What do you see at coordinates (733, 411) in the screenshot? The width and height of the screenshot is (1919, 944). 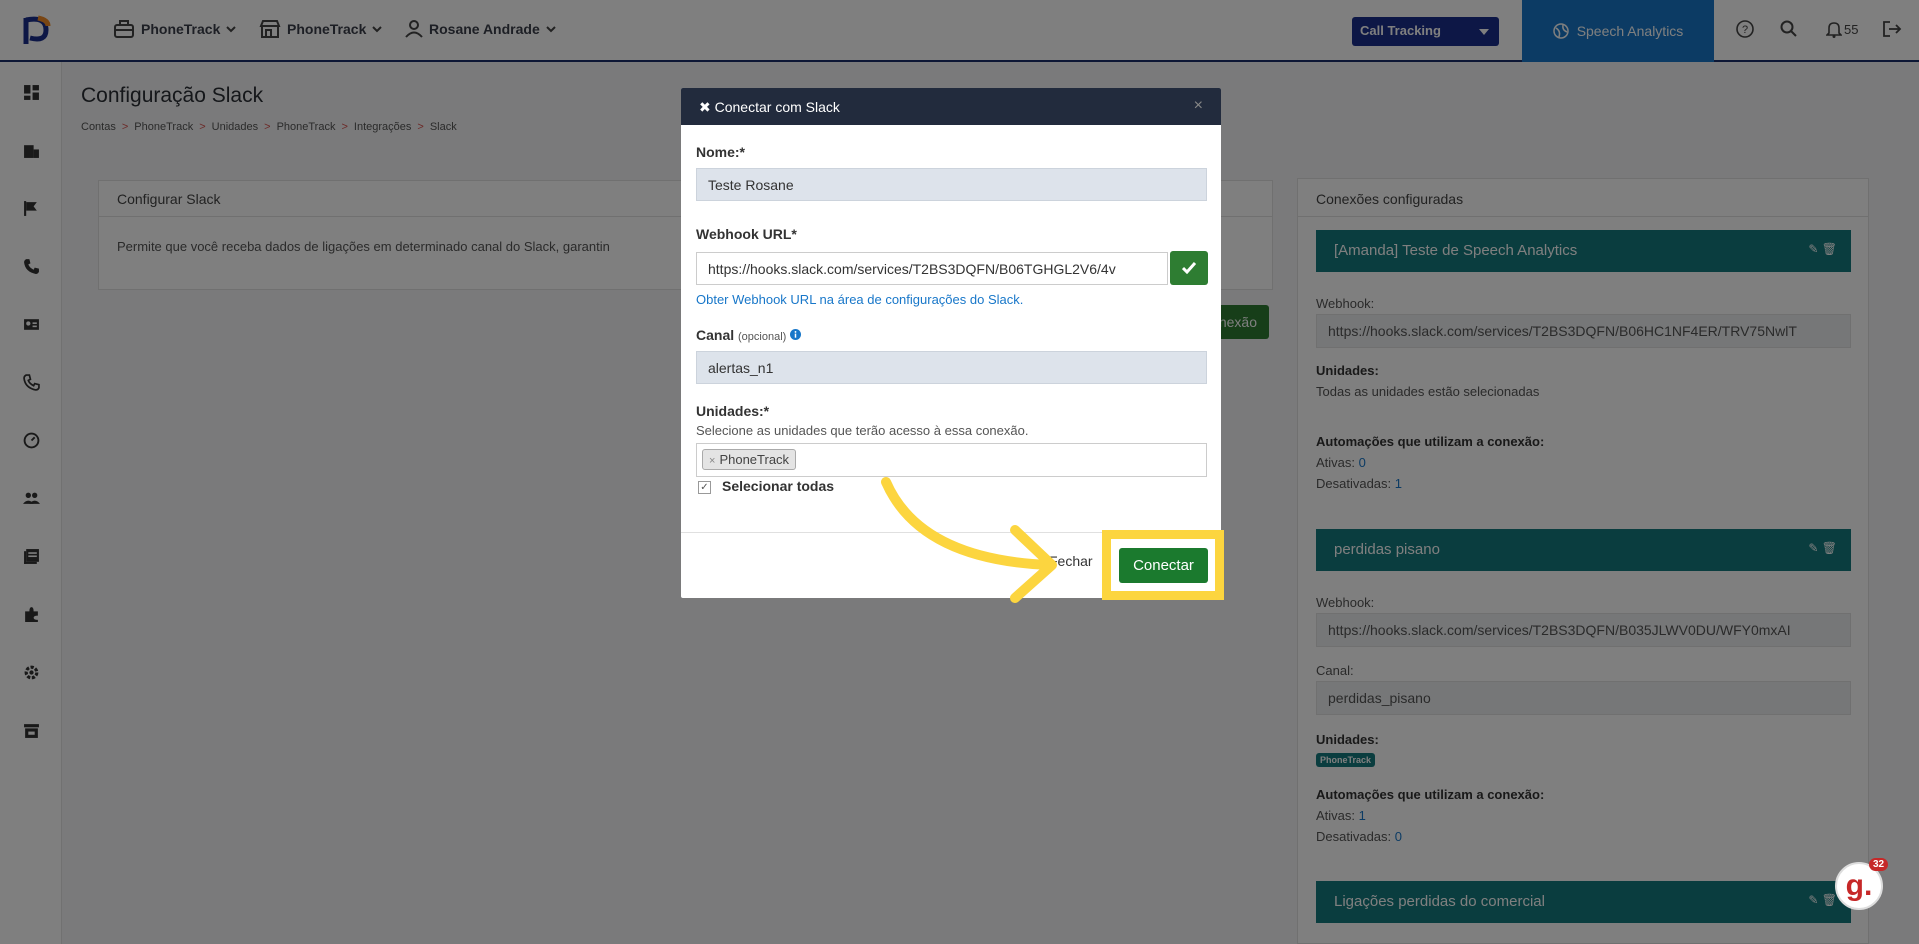 I see `units-label: Unidades:*` at bounding box center [733, 411].